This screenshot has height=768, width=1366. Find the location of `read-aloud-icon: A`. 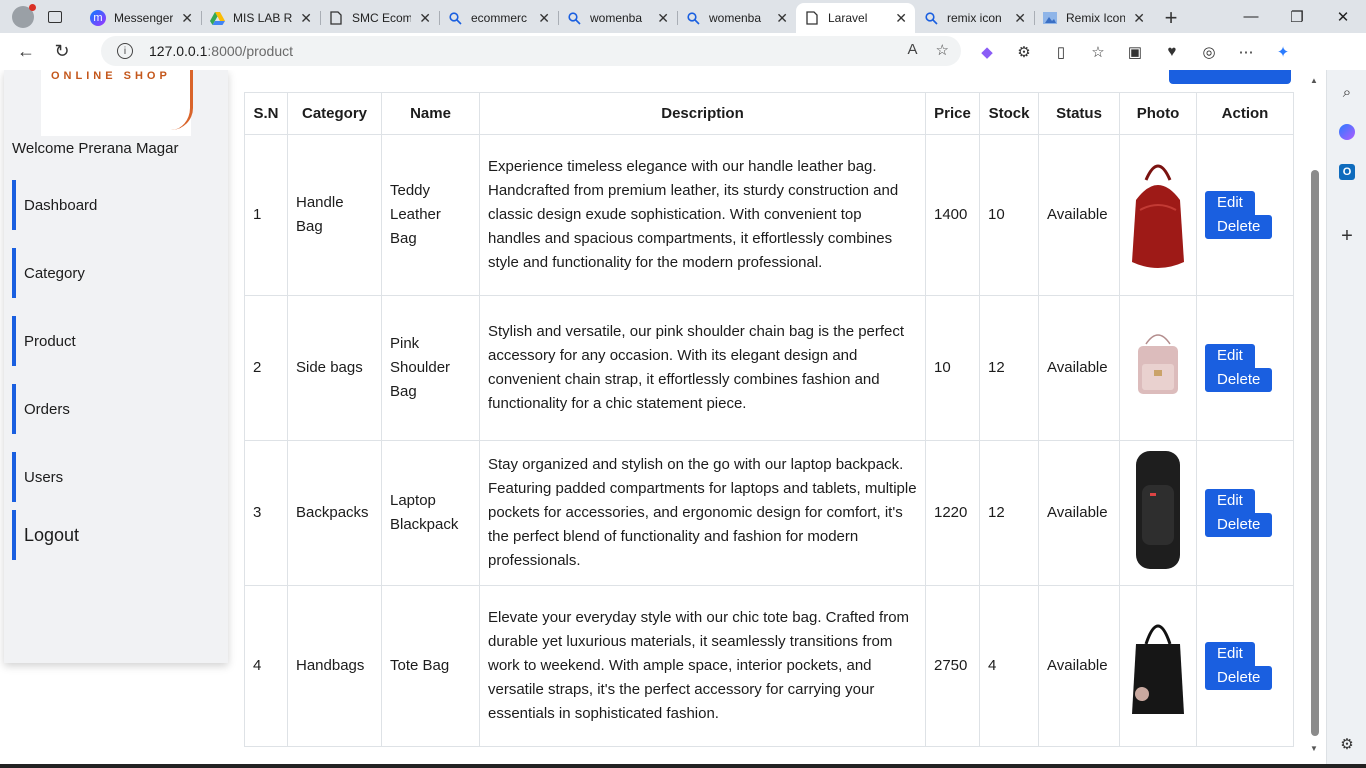

read-aloud-icon: A is located at coordinates (913, 50).